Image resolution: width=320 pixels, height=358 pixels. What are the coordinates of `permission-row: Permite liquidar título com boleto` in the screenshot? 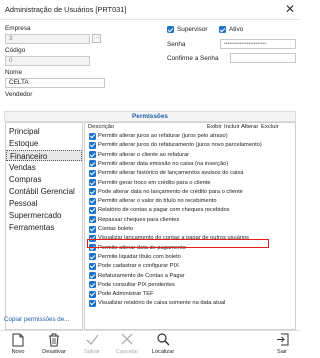 It's located at (190, 257).